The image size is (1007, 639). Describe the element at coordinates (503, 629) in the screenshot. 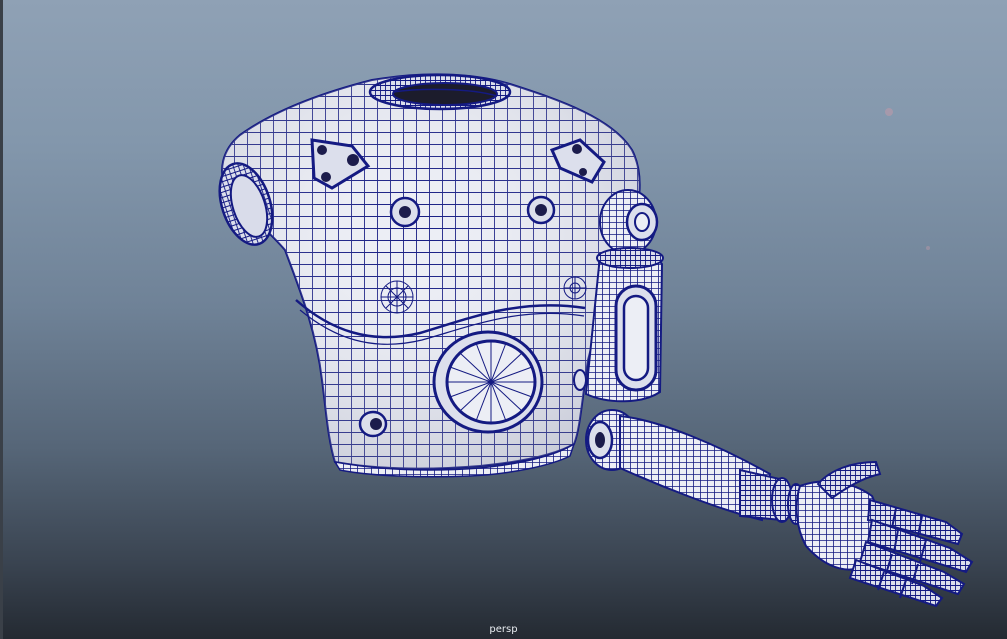

I see `camera-name-label: persp` at that location.